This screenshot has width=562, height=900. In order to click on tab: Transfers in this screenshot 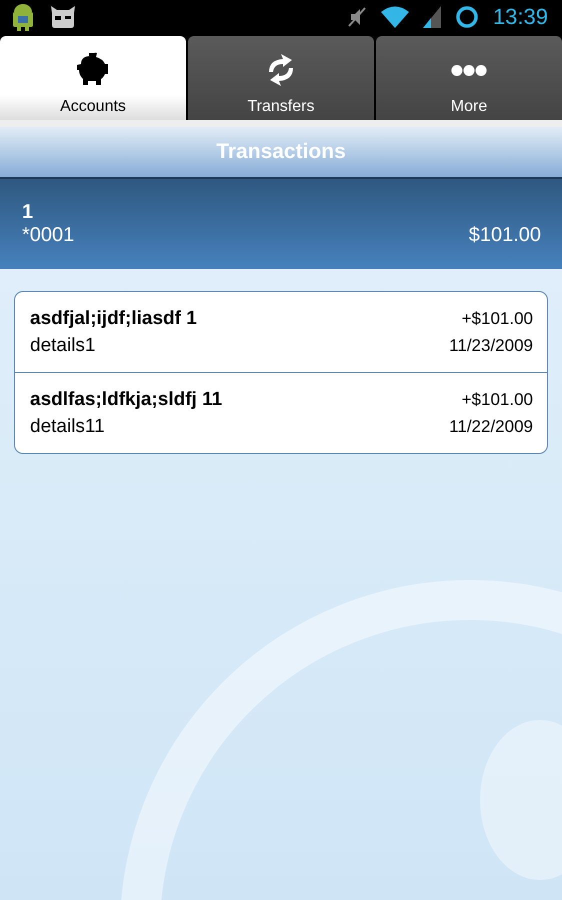, I will do `click(281, 78)`.